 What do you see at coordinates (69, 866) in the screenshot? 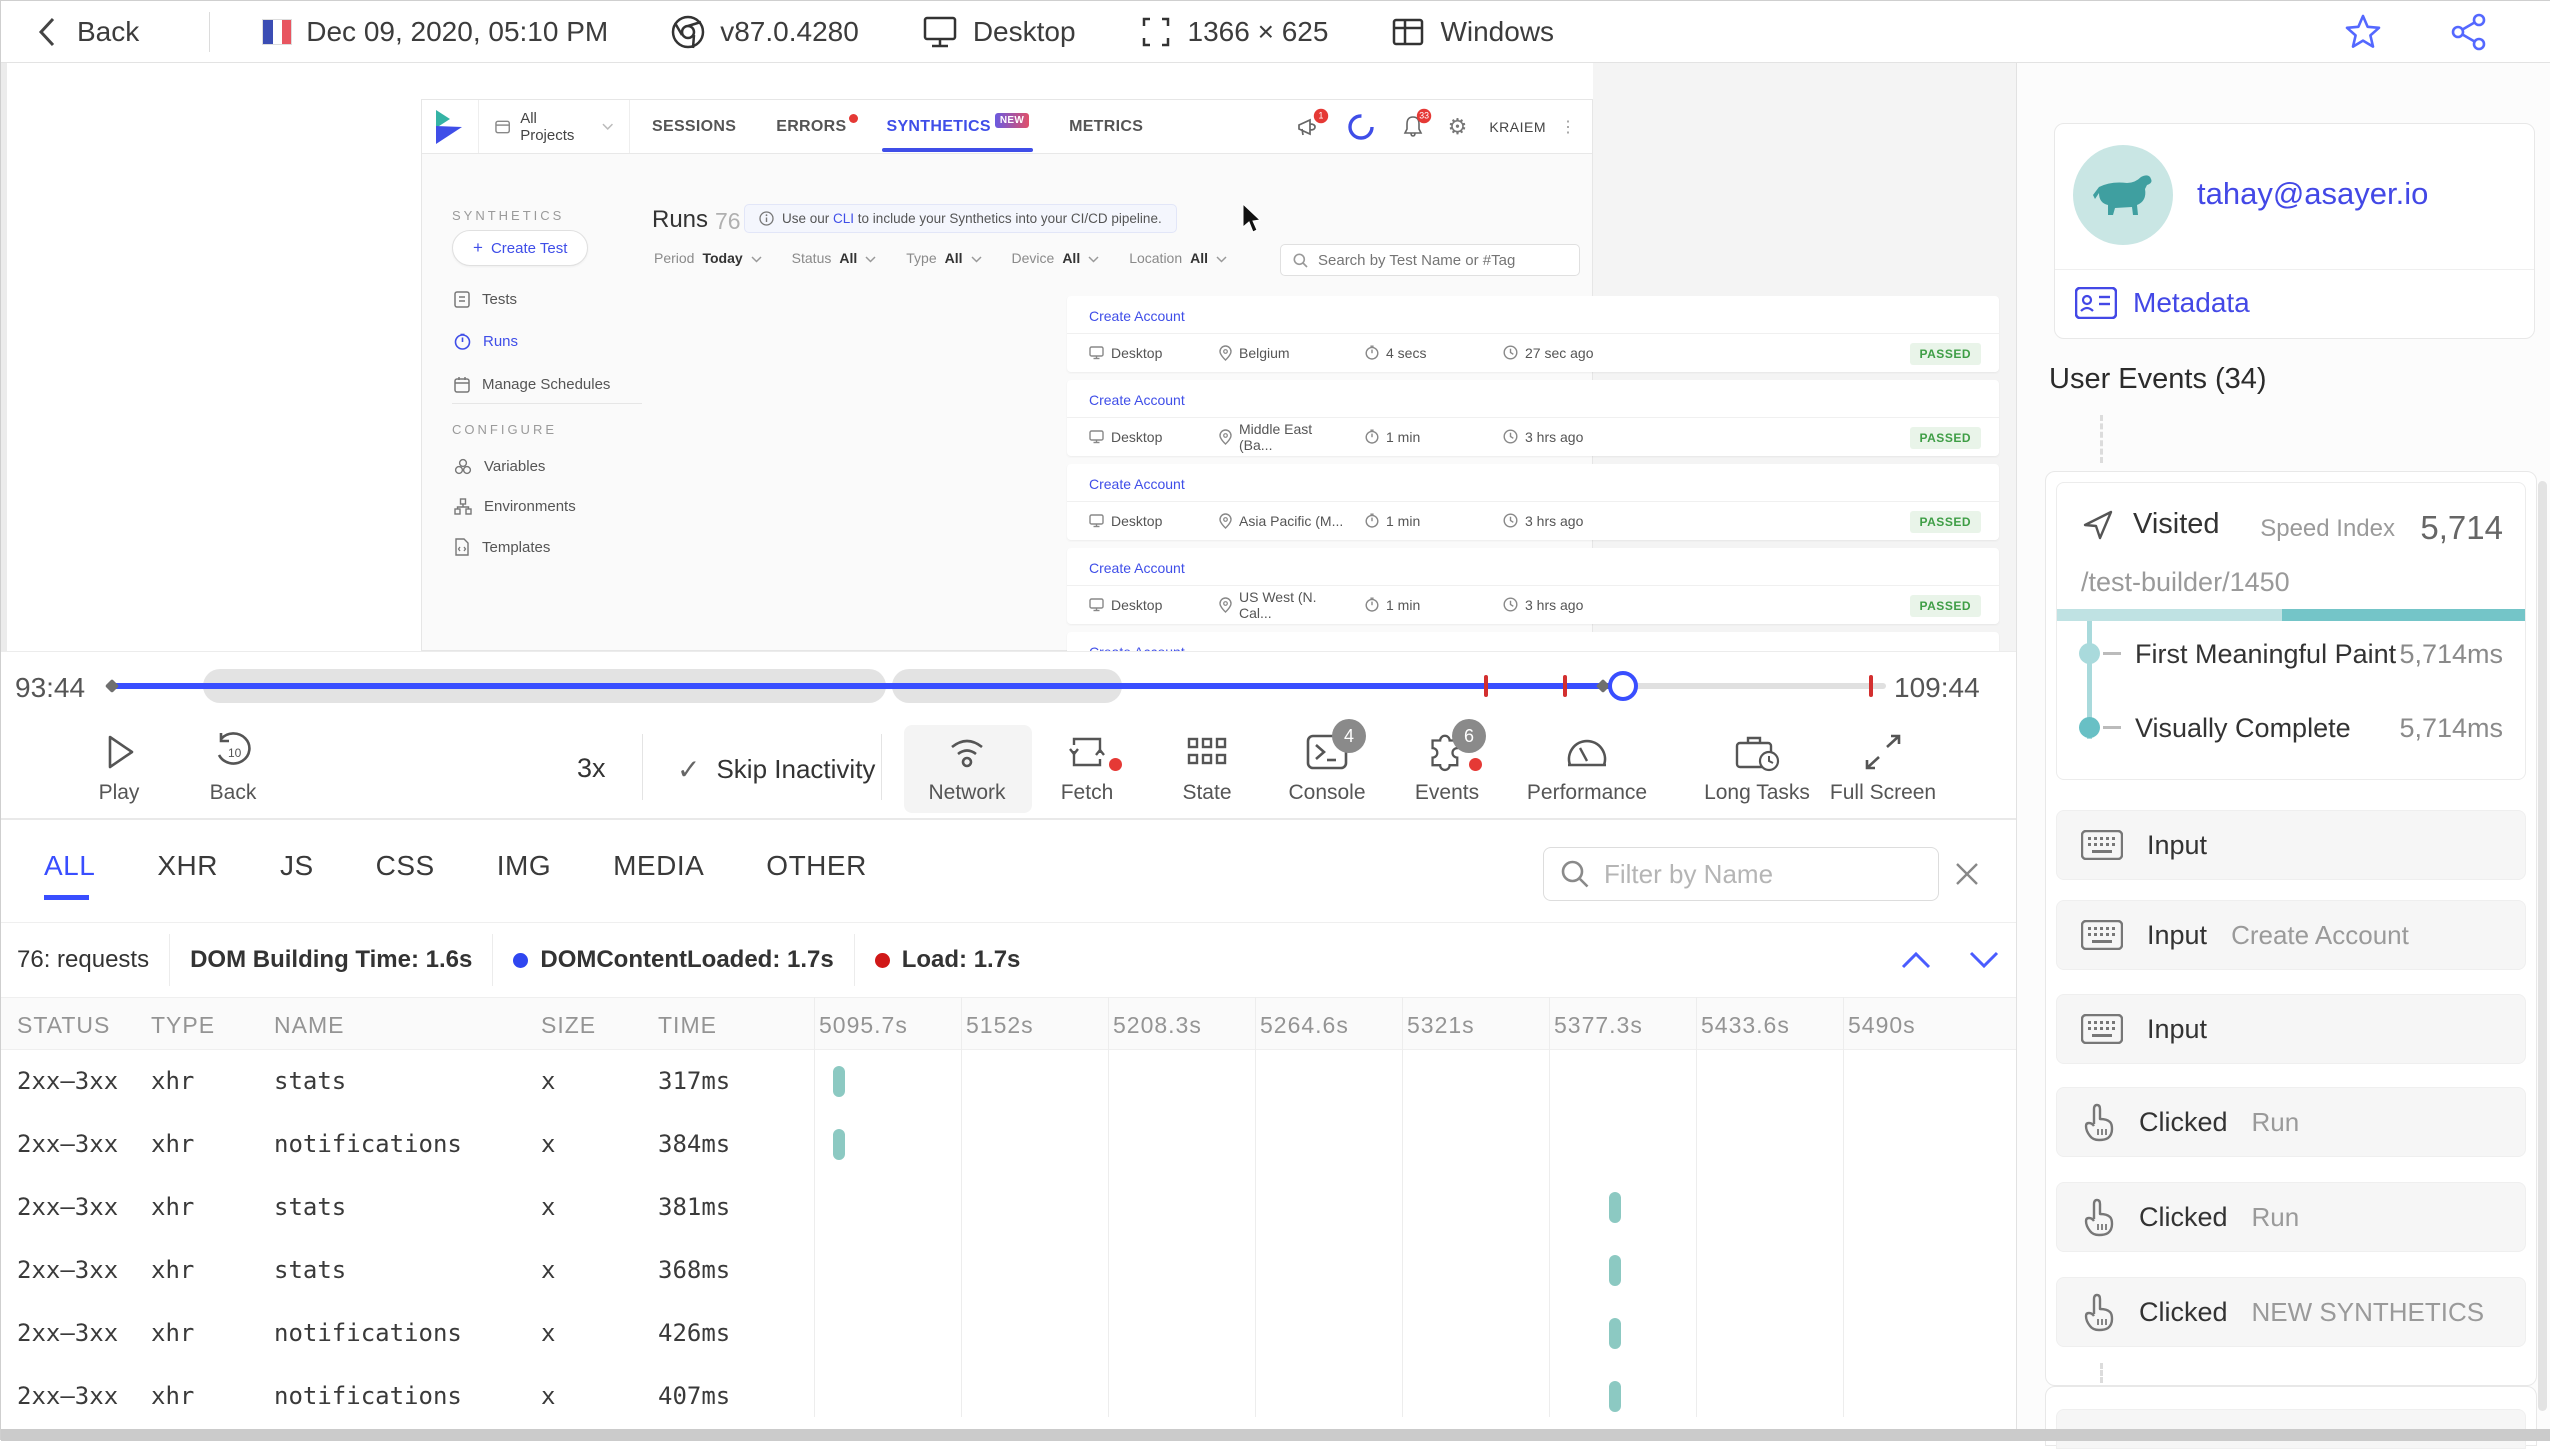
I see `network-tab-all: ALL` at bounding box center [69, 866].